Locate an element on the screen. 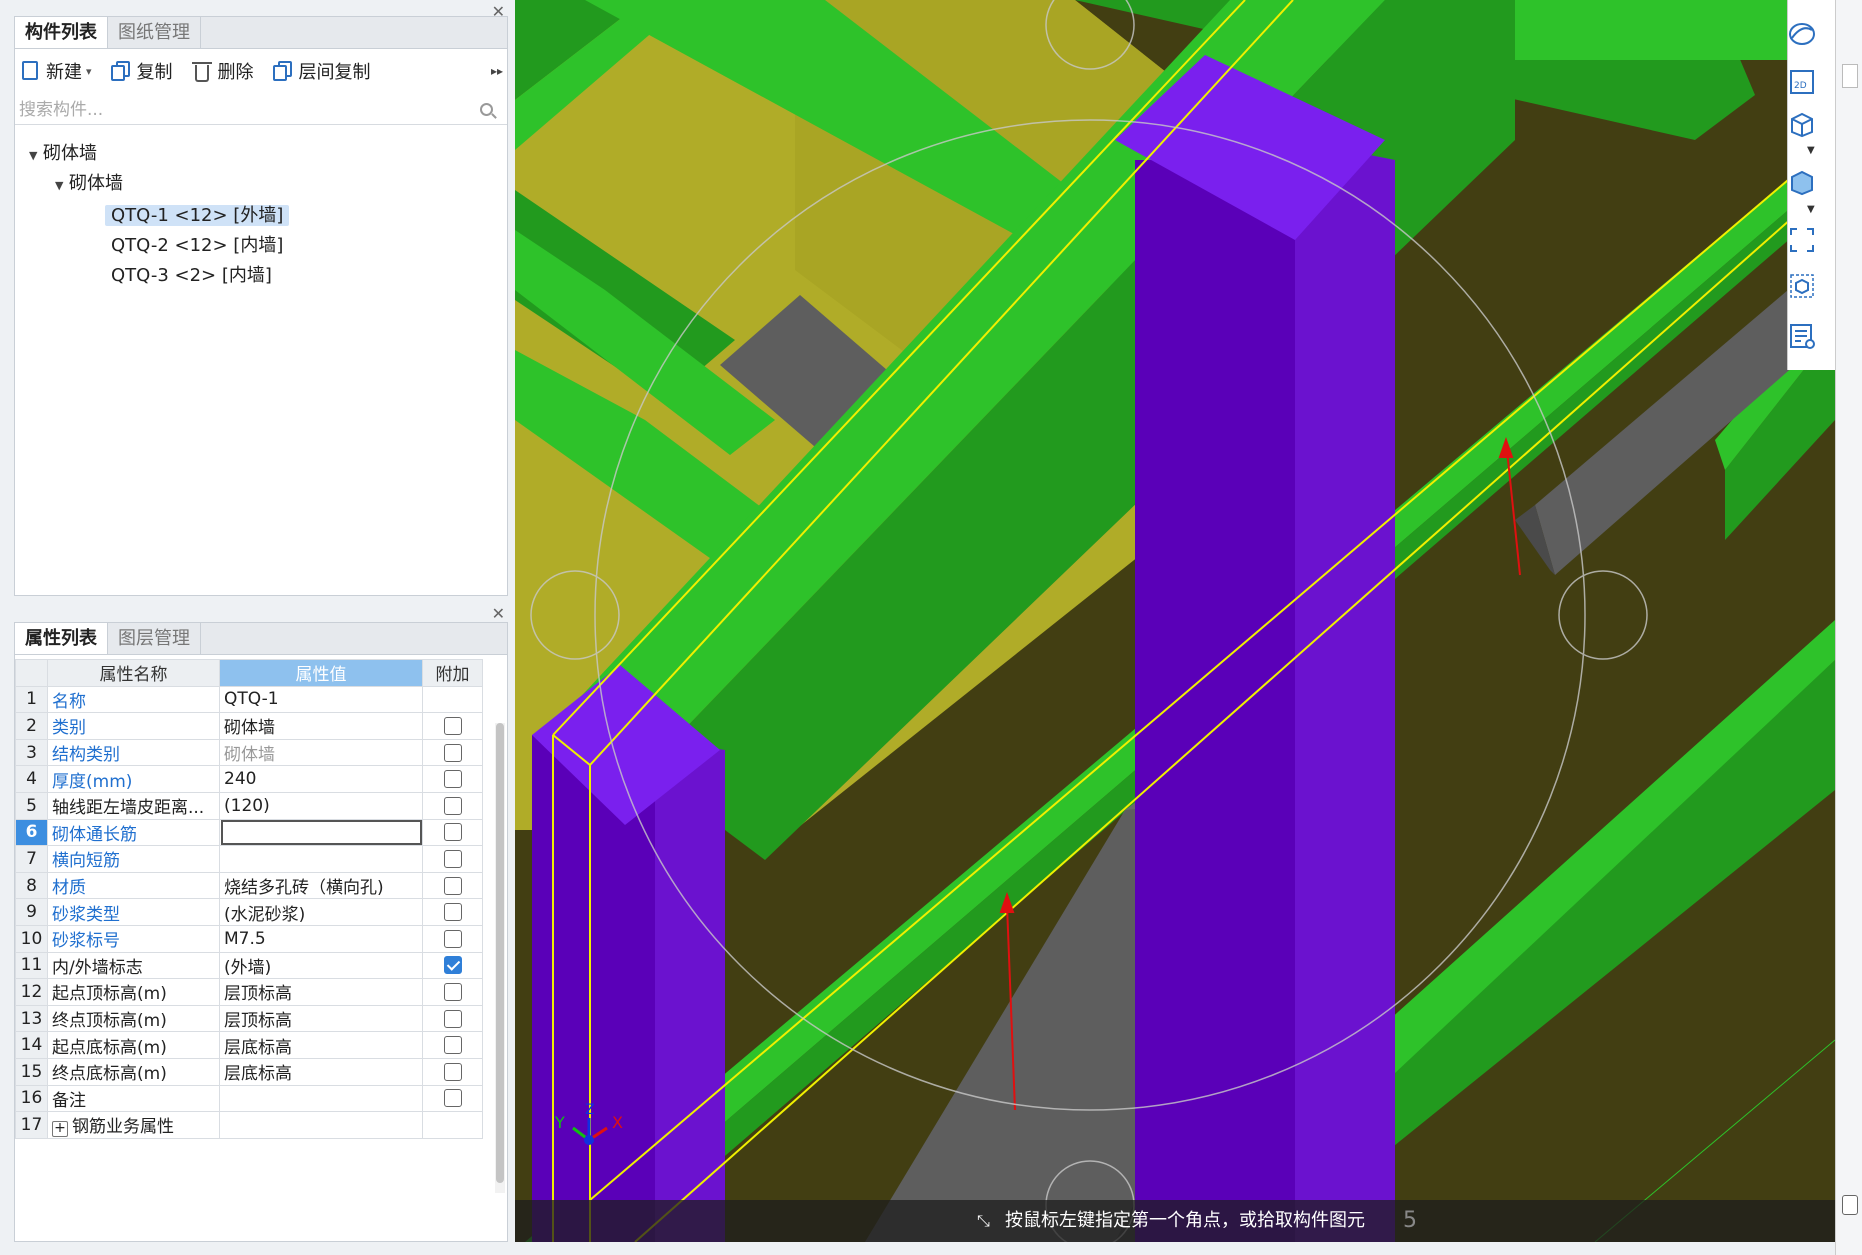 The height and width of the screenshot is (1255, 1862). property-row: 6 砌体通长筋 is located at coordinates (249, 832).